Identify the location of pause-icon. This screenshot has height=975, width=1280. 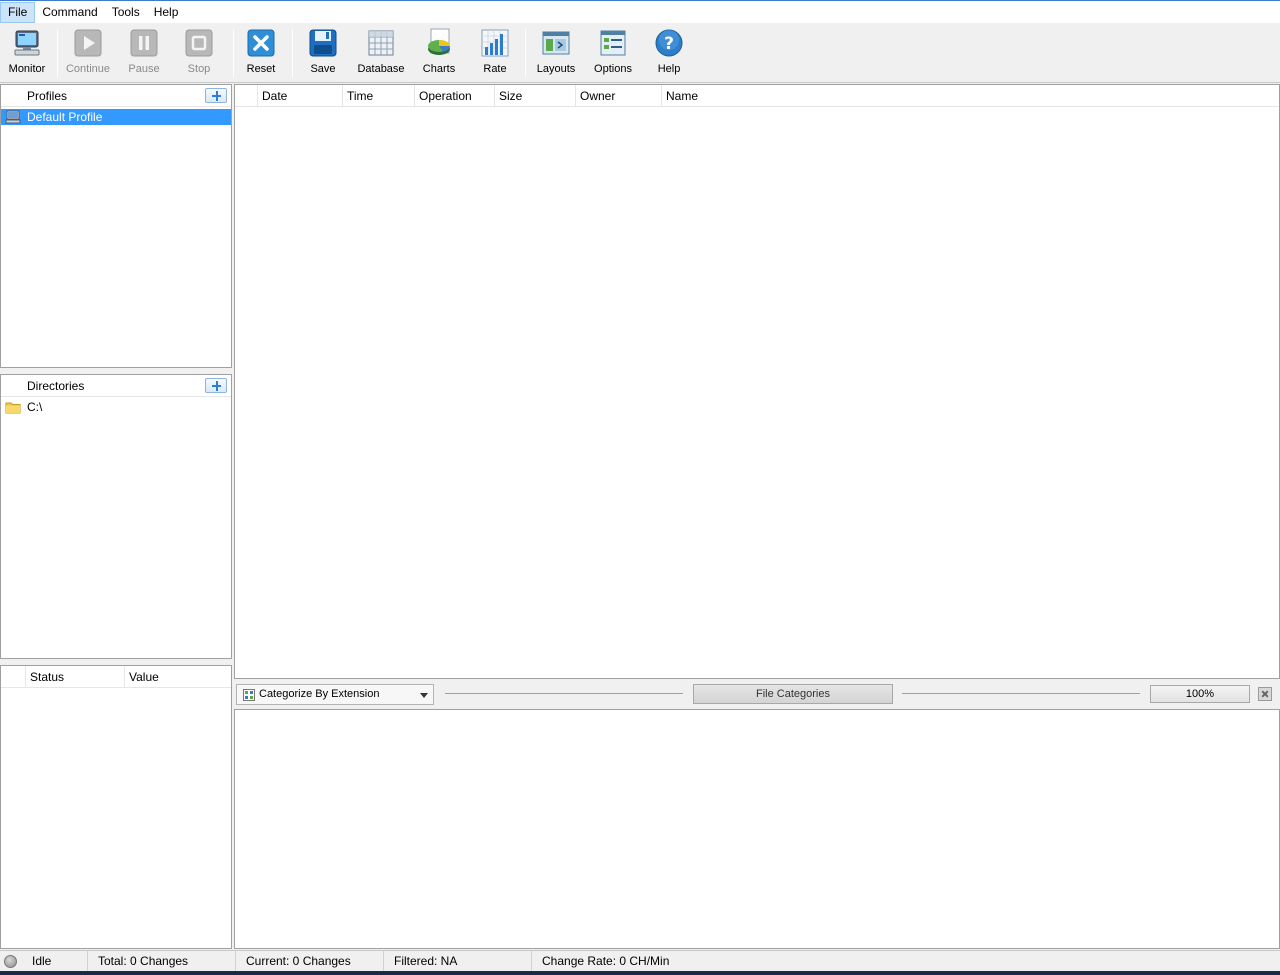
(144, 43).